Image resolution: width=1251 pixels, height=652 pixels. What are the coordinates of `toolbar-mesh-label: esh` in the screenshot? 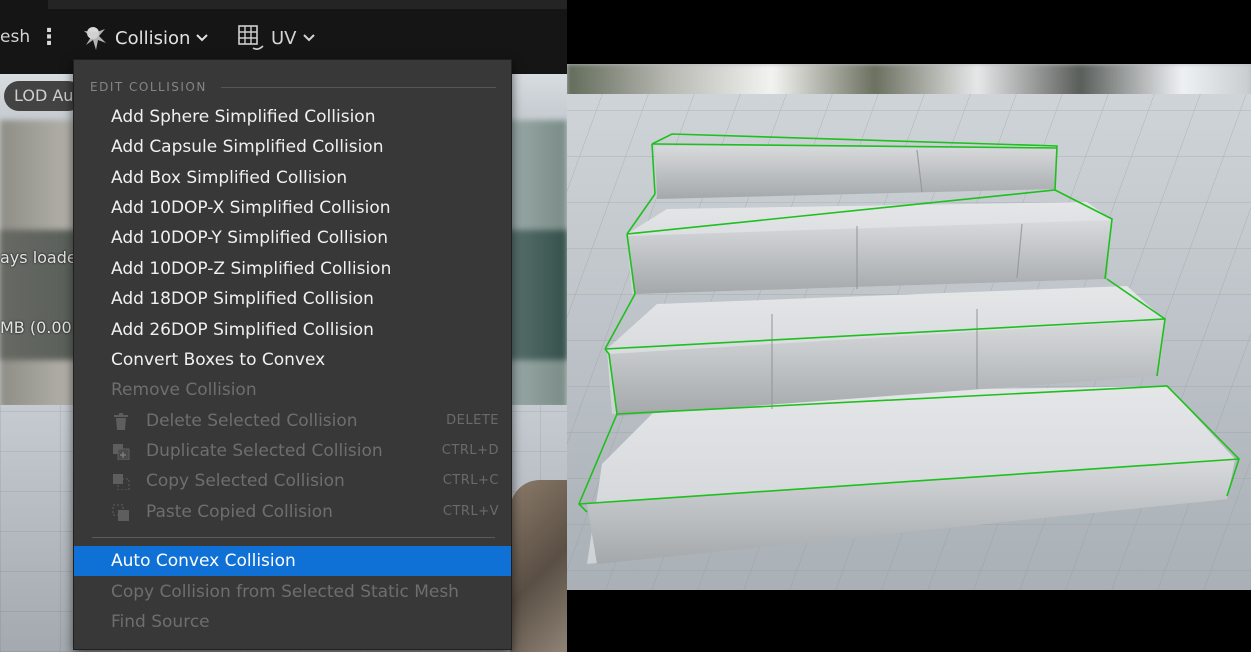 It's located at (15, 37).